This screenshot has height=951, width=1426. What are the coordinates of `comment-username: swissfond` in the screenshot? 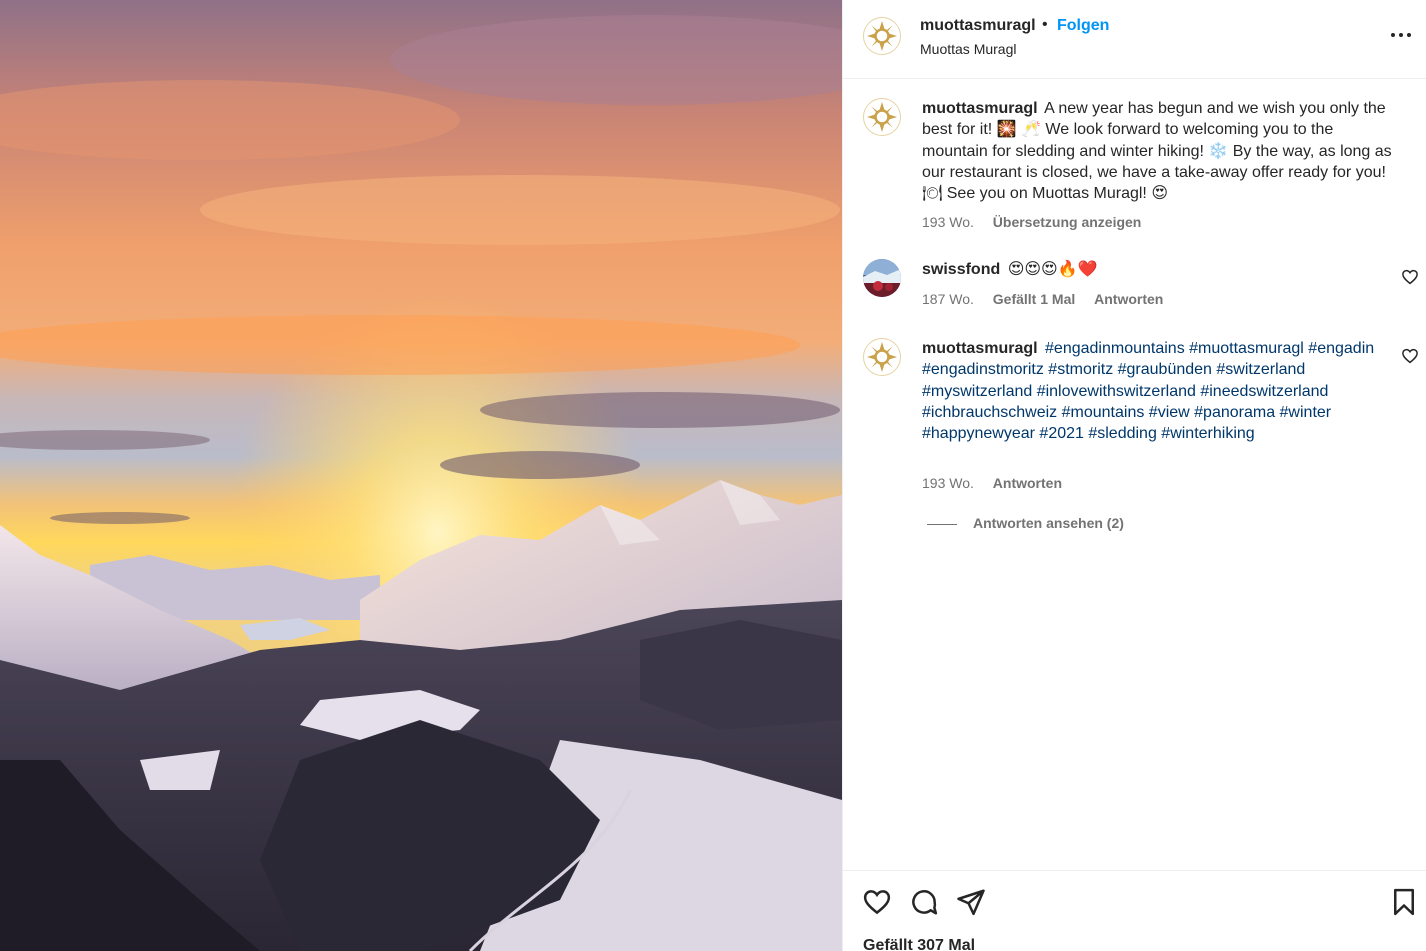 It's located at (961, 269).